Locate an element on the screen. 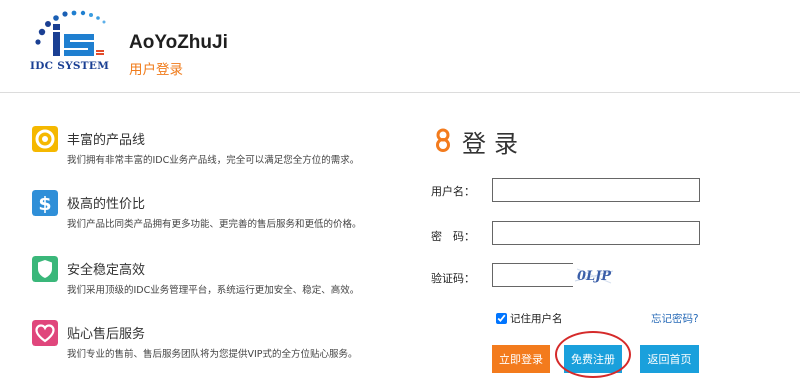  heart-icon is located at coordinates (45, 333).